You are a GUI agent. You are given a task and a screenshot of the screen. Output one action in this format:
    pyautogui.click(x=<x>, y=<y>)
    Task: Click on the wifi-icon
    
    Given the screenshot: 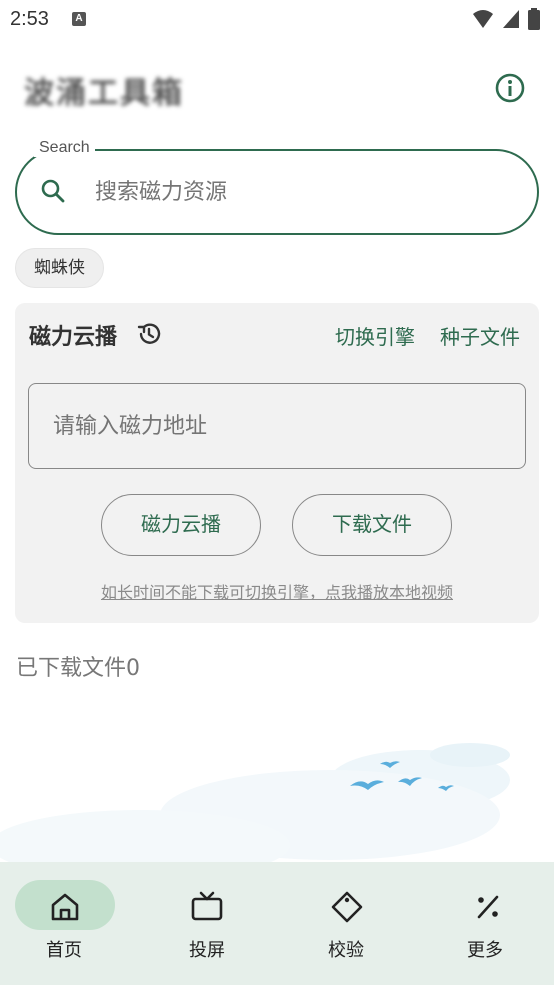 What is the action you would take?
    pyautogui.click(x=483, y=19)
    